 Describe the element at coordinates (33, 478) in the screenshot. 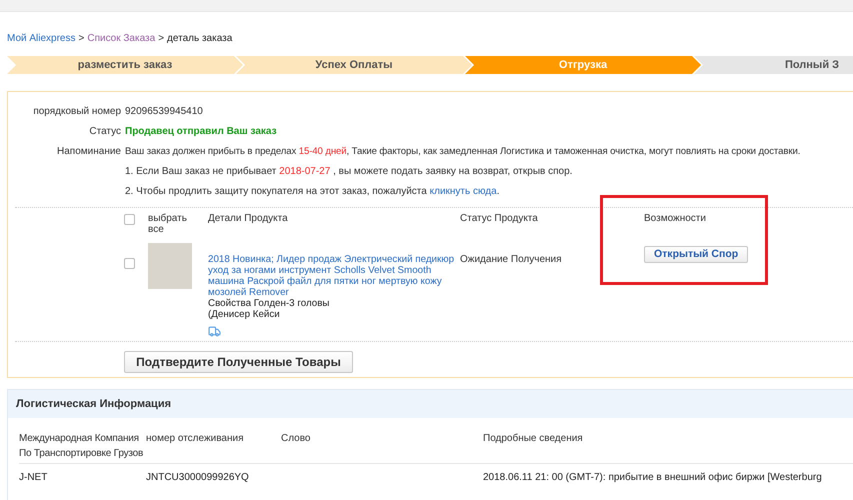

I see `table-cell-text: J-NET` at that location.